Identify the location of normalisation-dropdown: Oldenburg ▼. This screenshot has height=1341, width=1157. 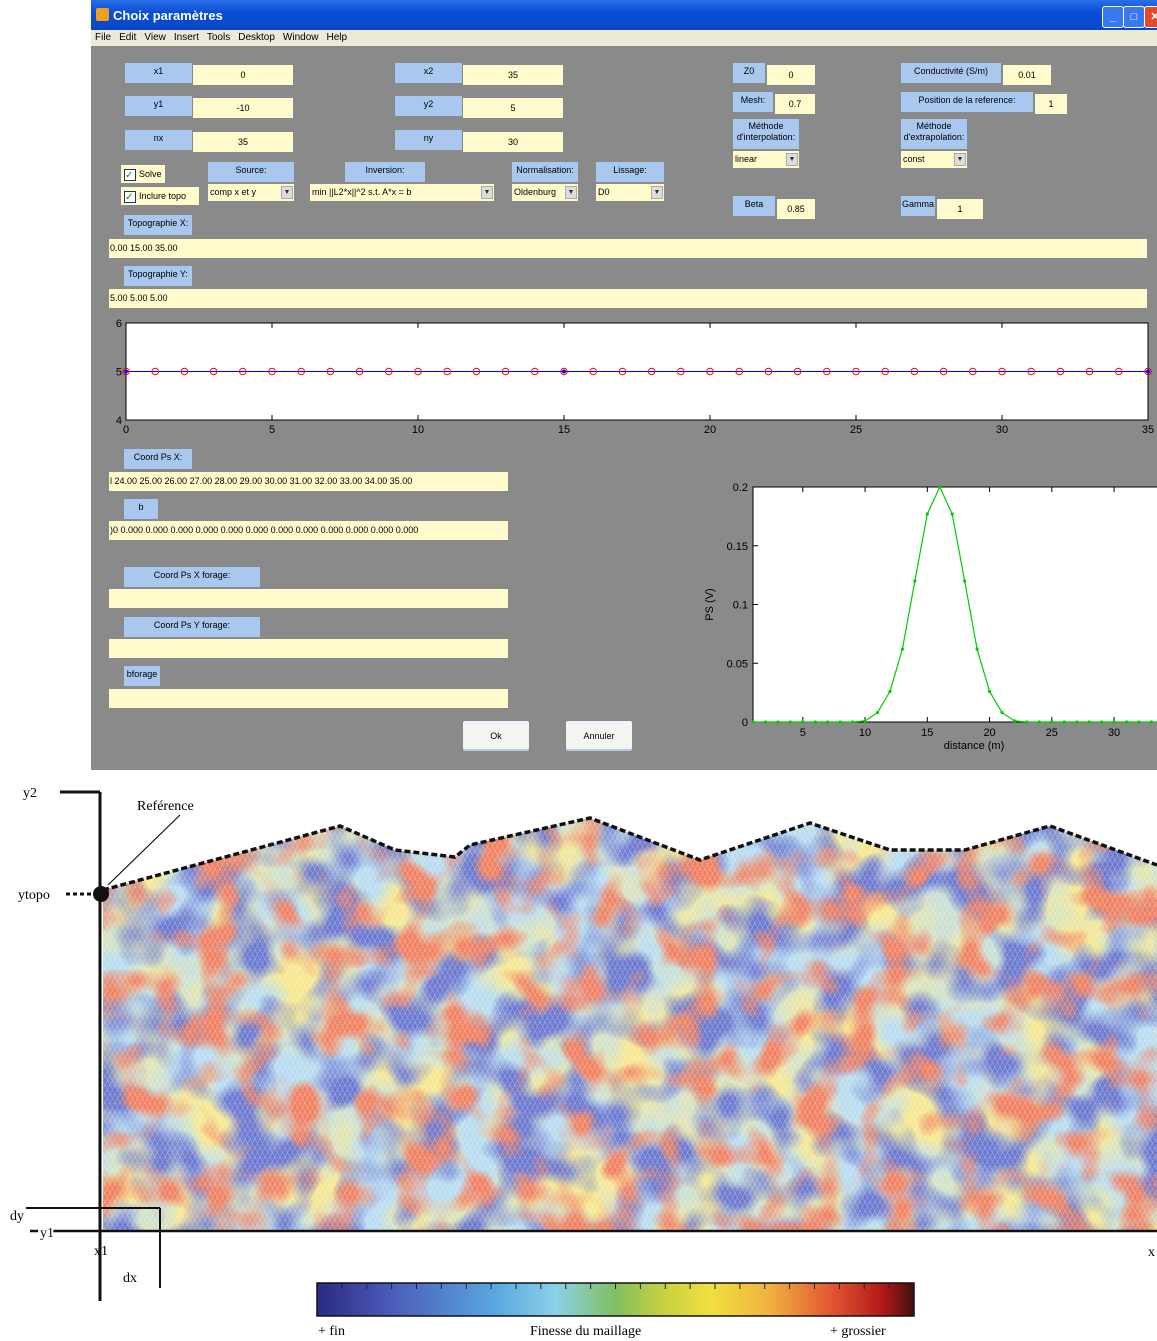
(545, 192).